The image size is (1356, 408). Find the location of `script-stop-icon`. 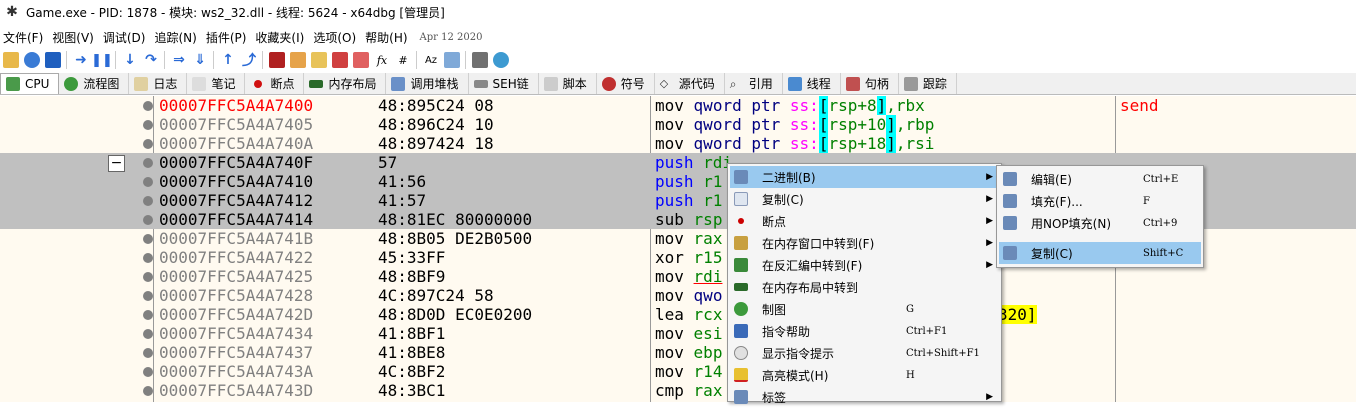

script-stop-icon is located at coordinates (277, 60).